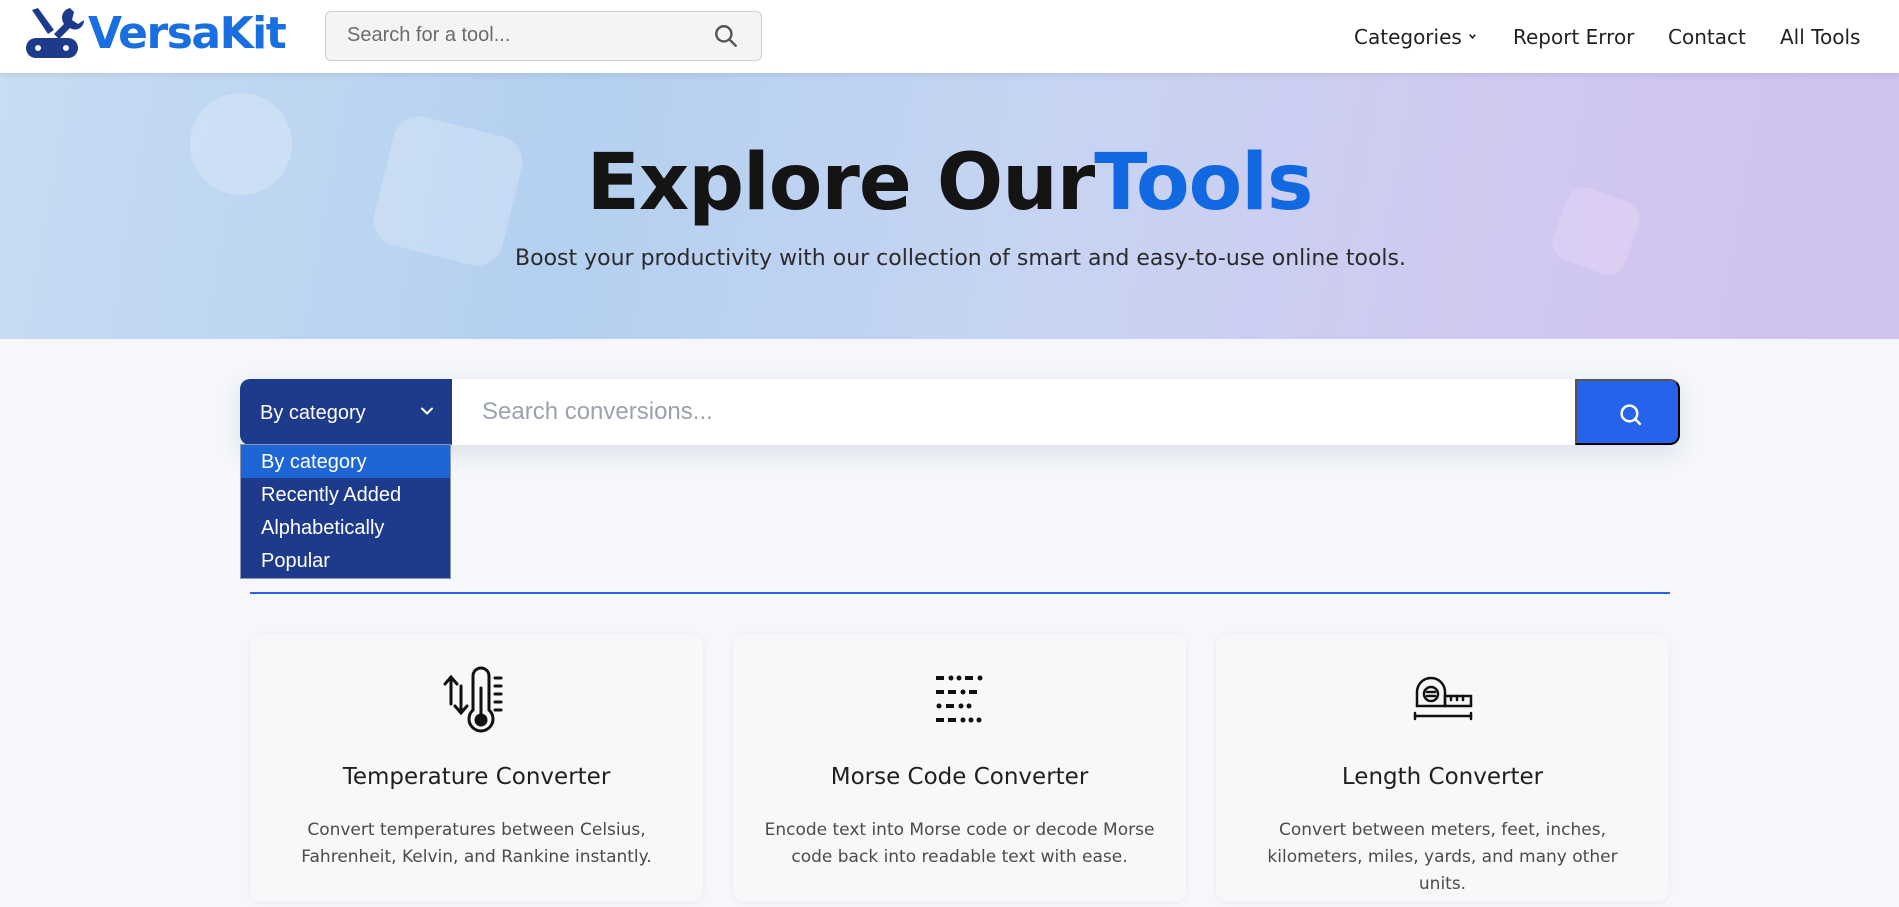 This screenshot has height=907, width=1899. Describe the element at coordinates (345, 560) in the screenshot. I see `sort-option-popular: Popular` at that location.